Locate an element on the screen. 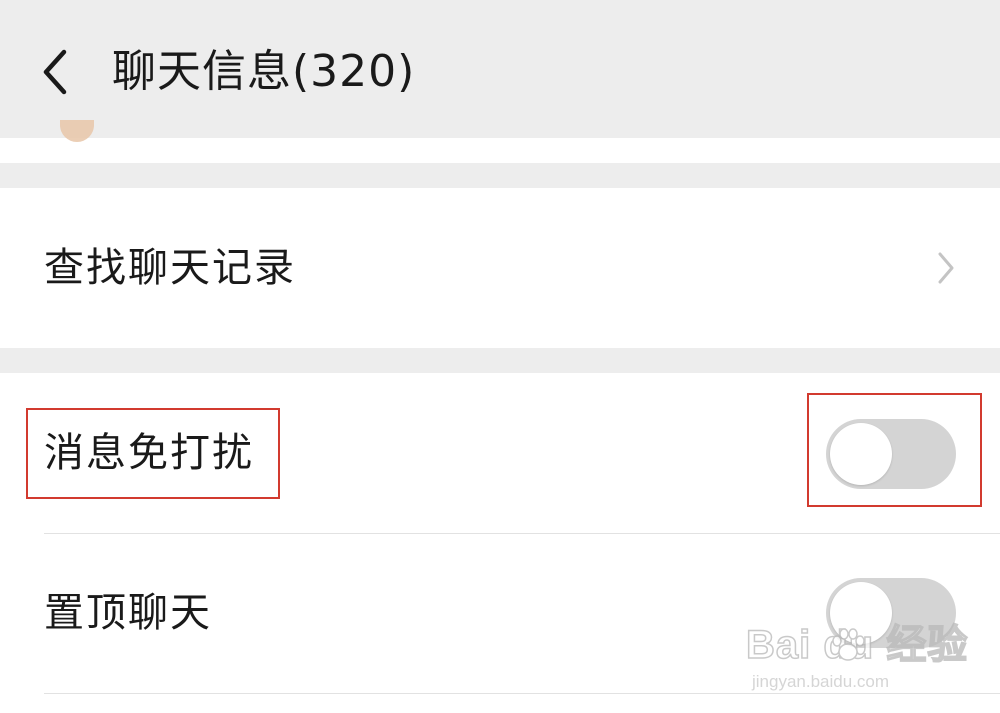 The width and height of the screenshot is (1000, 713). pin-chat-label: 置顶聊天 is located at coordinates (128, 613).